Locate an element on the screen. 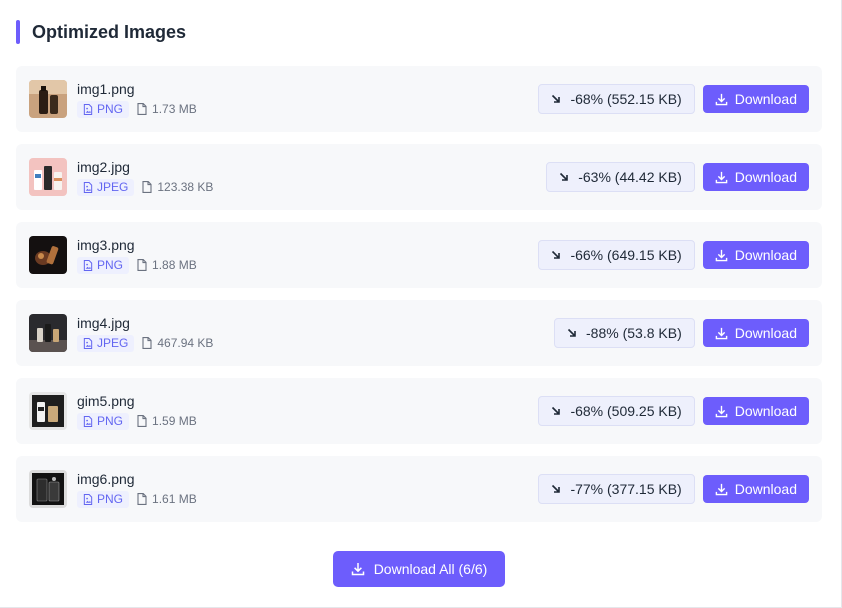  reduction-badge: -66% (649.15 KB) is located at coordinates (616, 255).